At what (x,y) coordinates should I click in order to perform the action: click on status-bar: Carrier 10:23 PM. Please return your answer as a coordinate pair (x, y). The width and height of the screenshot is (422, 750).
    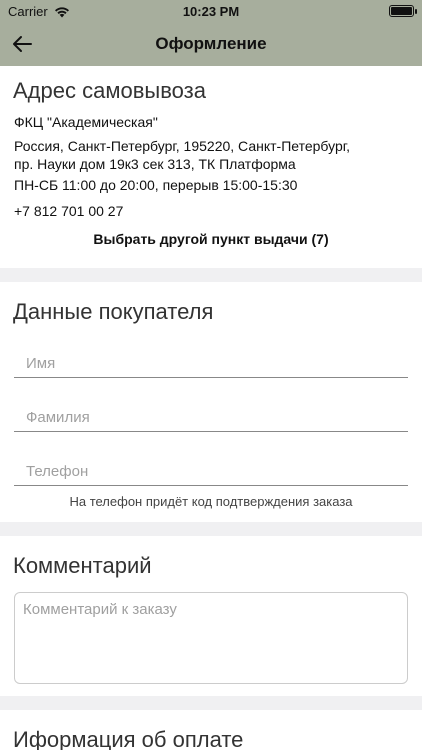
    Looking at the image, I should click on (211, 11).